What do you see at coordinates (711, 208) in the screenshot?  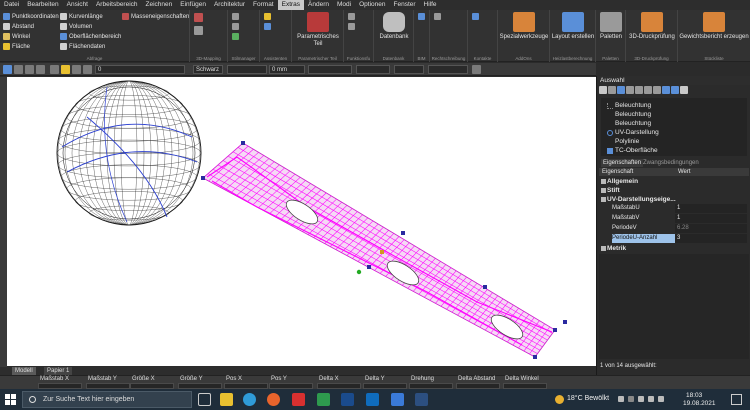 I see `prop-value-massstab-u: 1` at bounding box center [711, 208].